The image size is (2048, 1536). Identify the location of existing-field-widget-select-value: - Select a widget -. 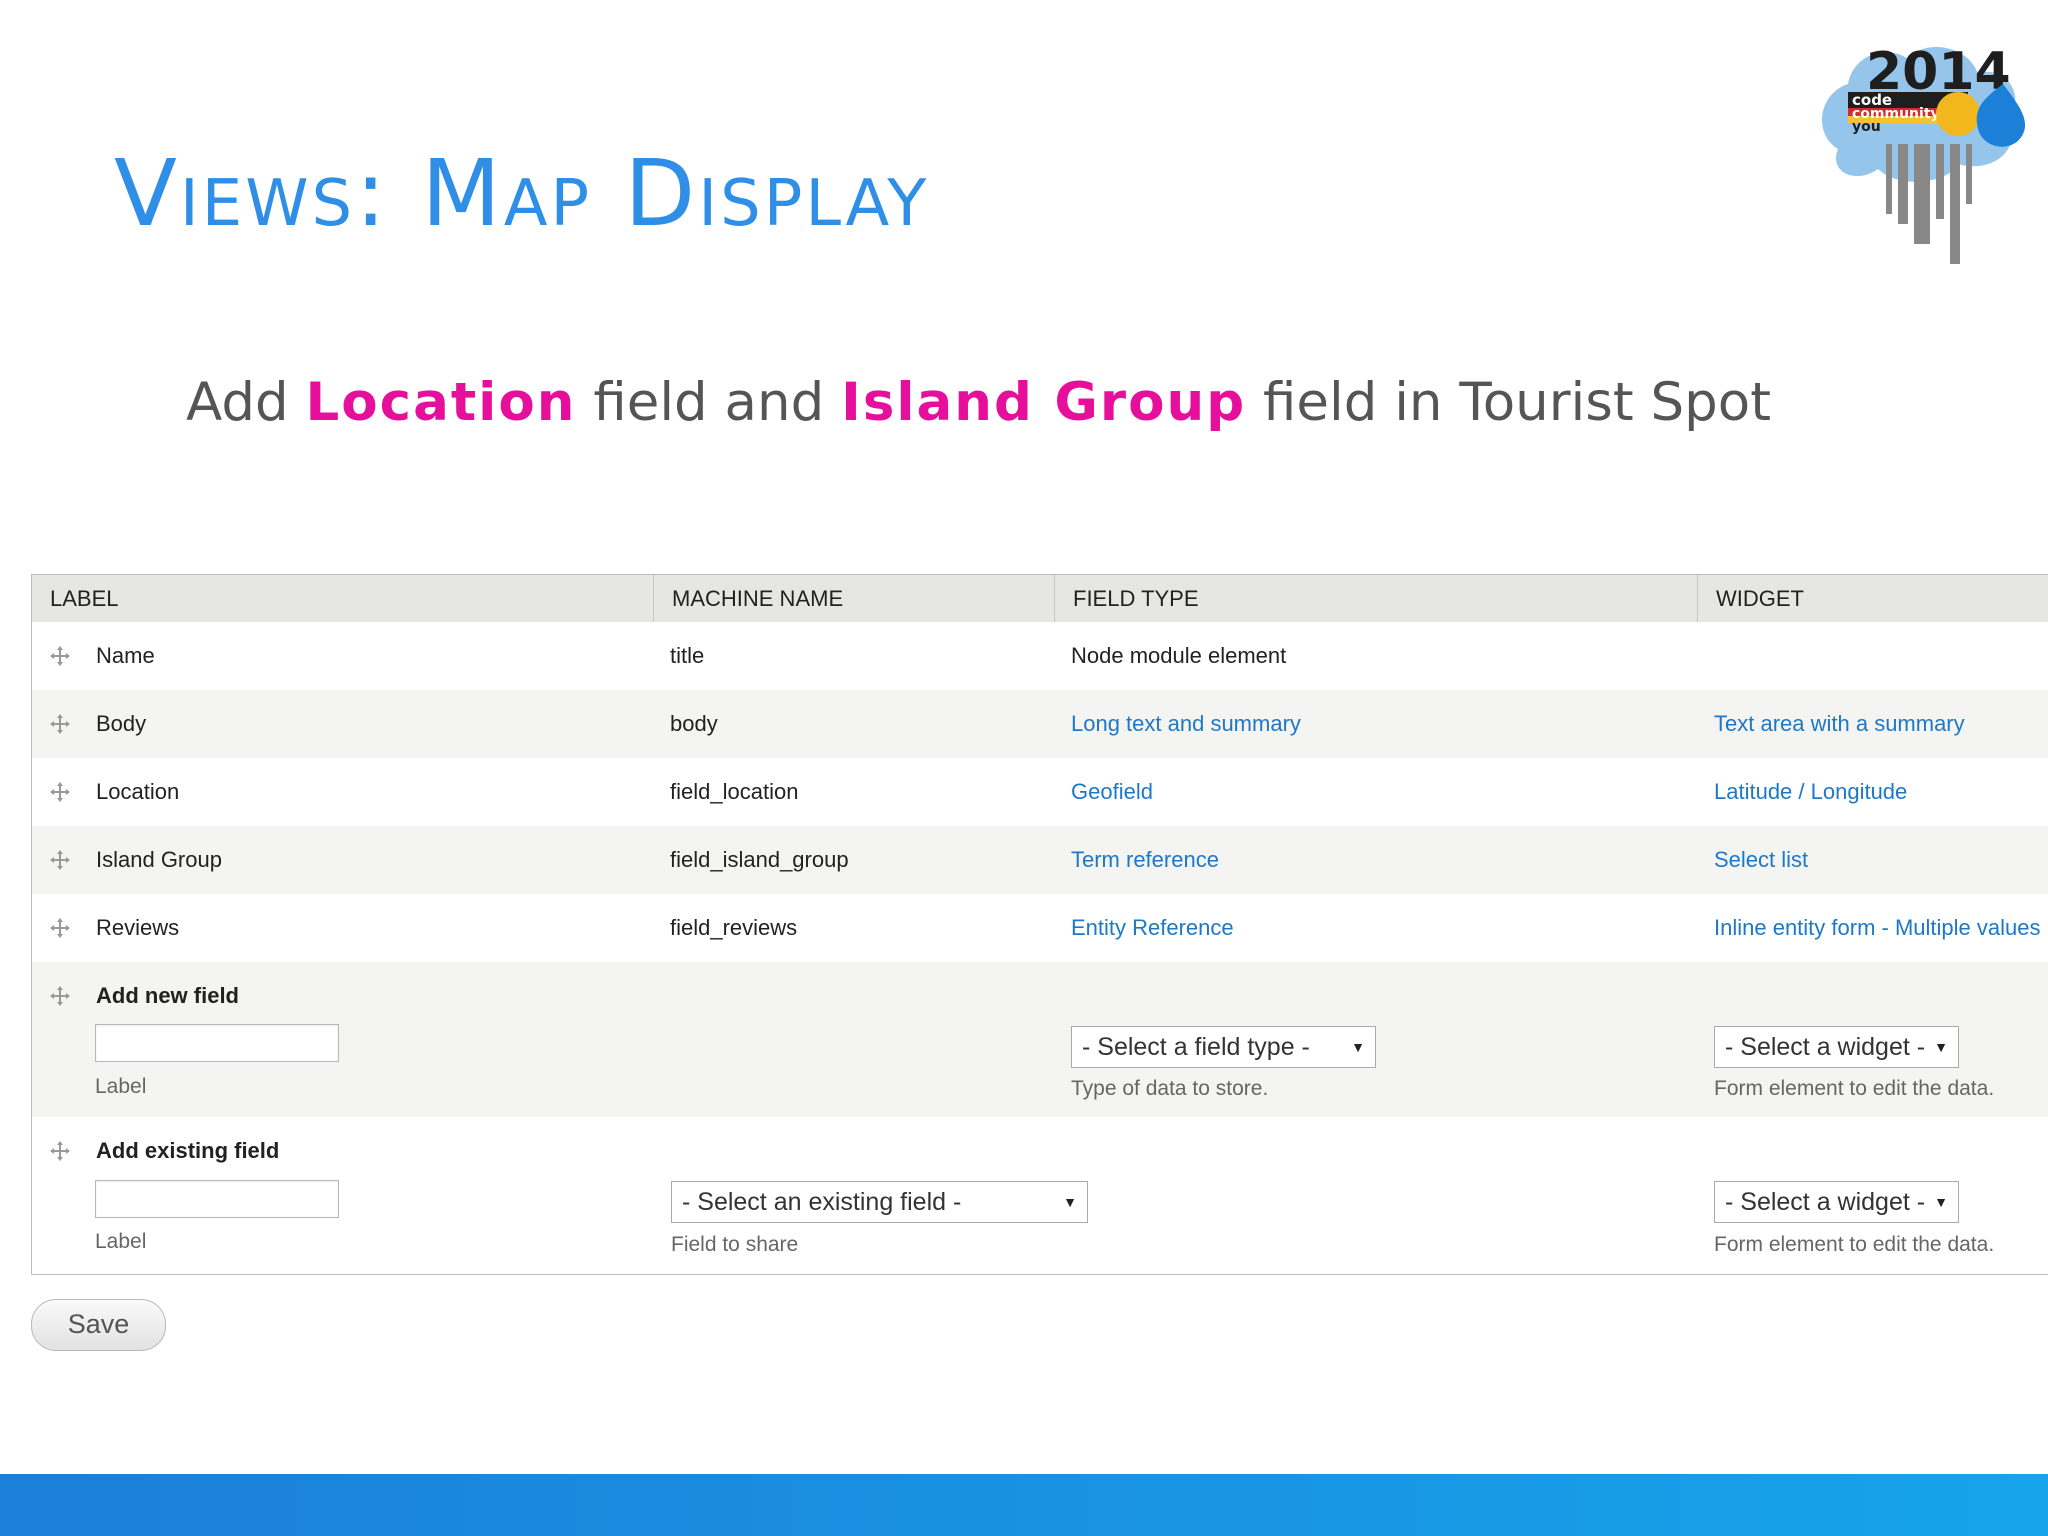
(1825, 1202).